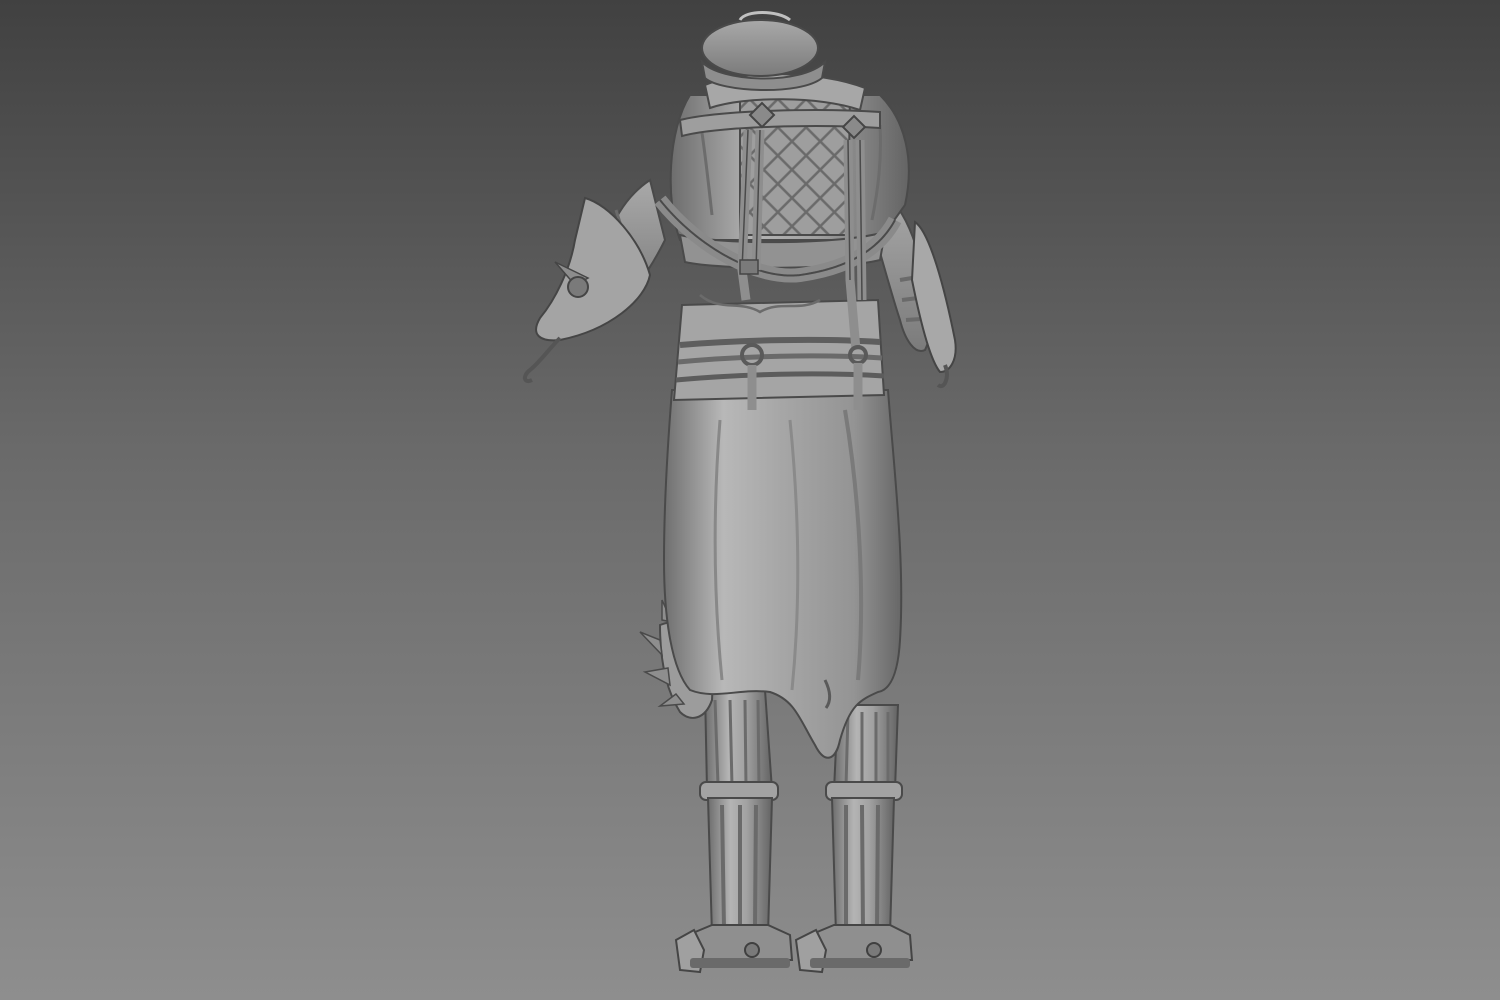 This screenshot has width=1500, height=1000. What do you see at coordinates (854, 885) in the screenshot?
I see `right-boot` at bounding box center [854, 885].